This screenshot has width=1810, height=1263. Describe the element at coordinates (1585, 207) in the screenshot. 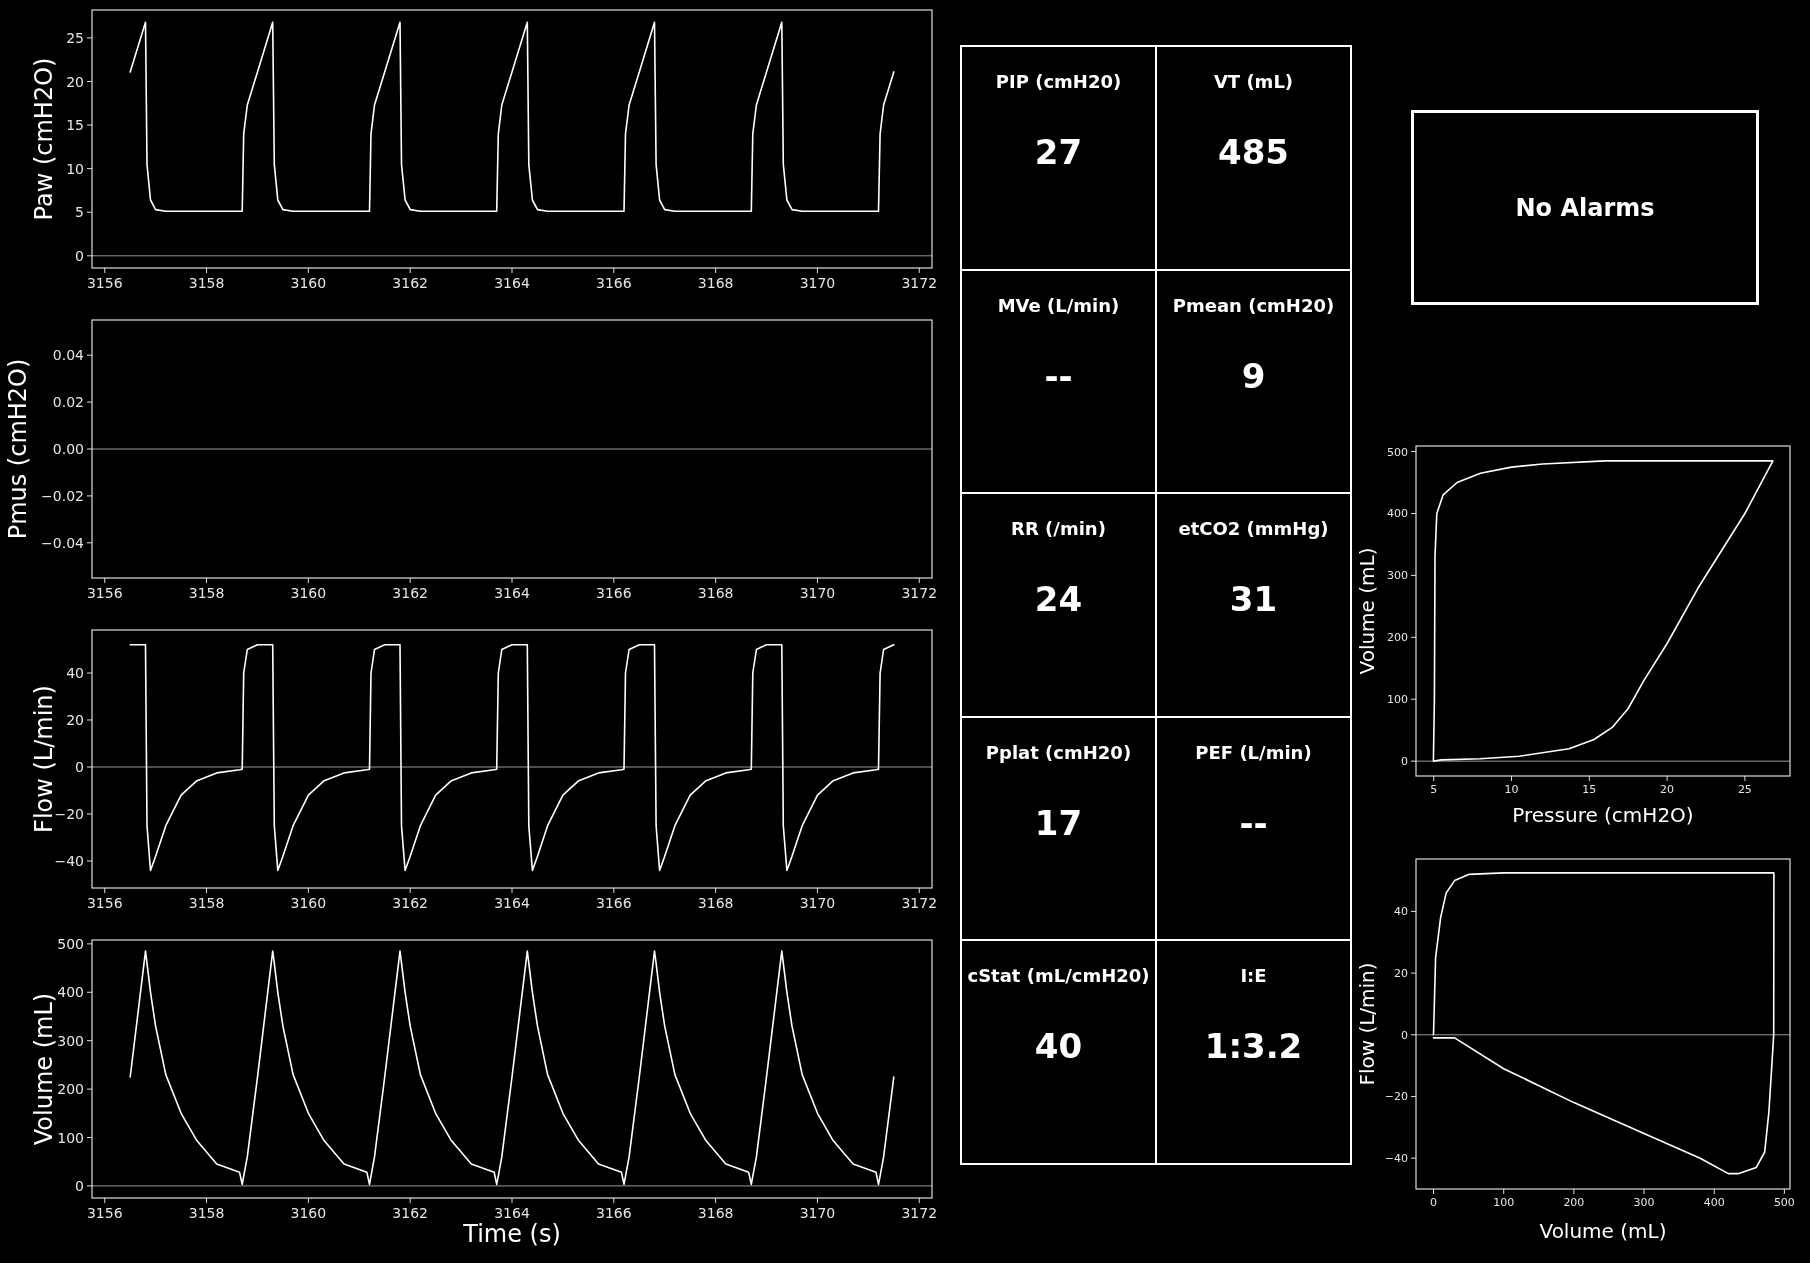

I see `alarm-status: No Alarms` at that location.